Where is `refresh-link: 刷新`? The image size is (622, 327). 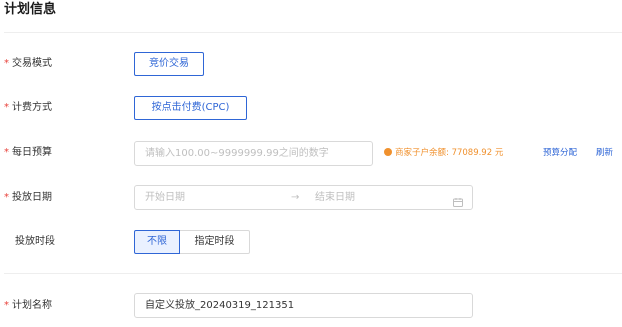
refresh-link: 刷新 is located at coordinates (604, 153).